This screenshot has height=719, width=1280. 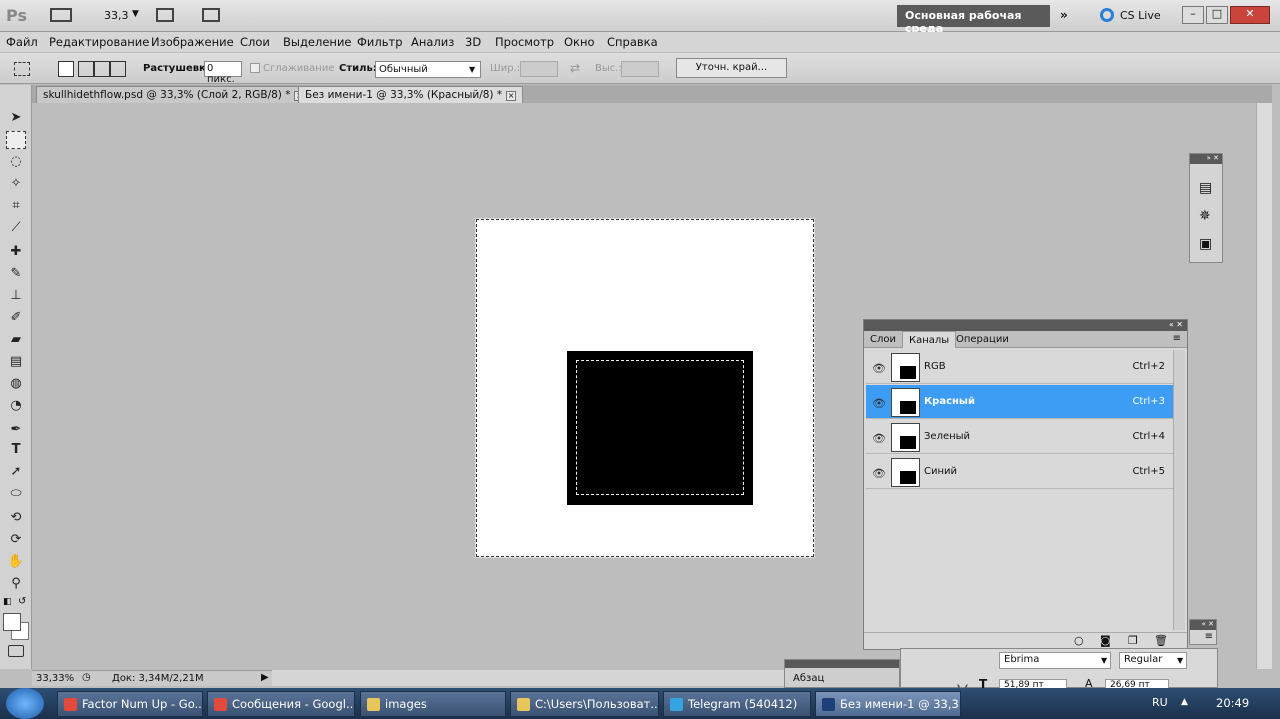 I want to click on gradient-icon: ▤, so click(x=16, y=362).